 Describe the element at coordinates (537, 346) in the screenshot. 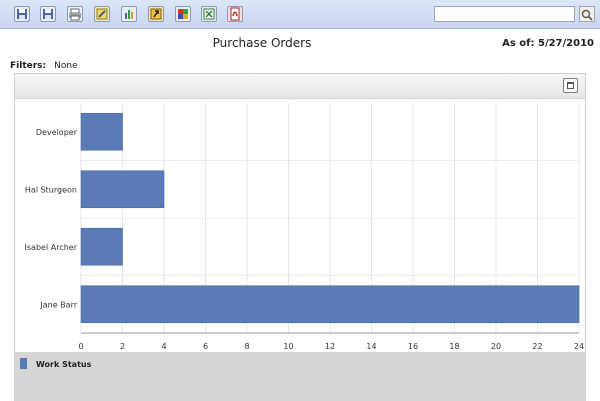

I see `x-tick-label: 22` at that location.